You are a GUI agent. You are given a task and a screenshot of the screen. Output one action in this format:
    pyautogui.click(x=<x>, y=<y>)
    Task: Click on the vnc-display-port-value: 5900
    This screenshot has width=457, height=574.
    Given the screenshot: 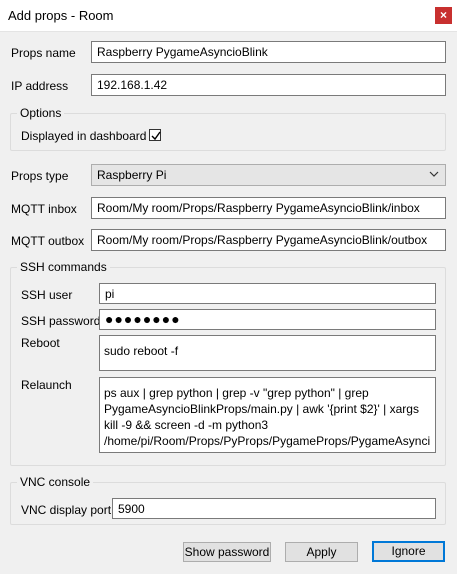 What is the action you would take?
    pyautogui.click(x=131, y=509)
    